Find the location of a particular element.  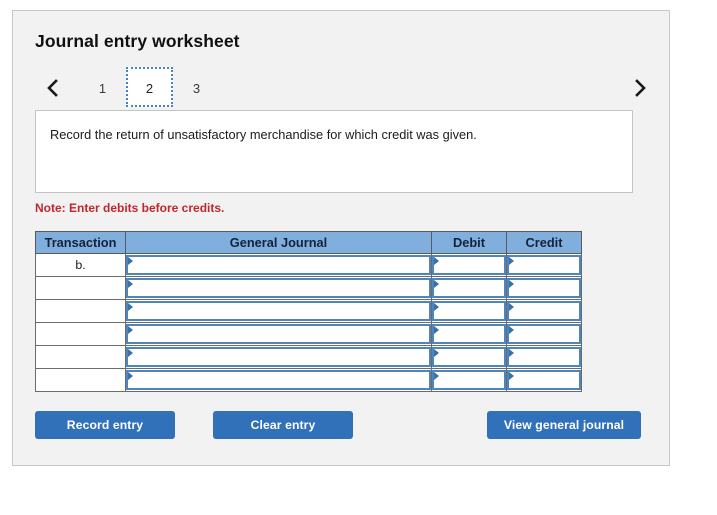

debits-before-credits-note: Note: Enter debits before credits. is located at coordinates (130, 208).